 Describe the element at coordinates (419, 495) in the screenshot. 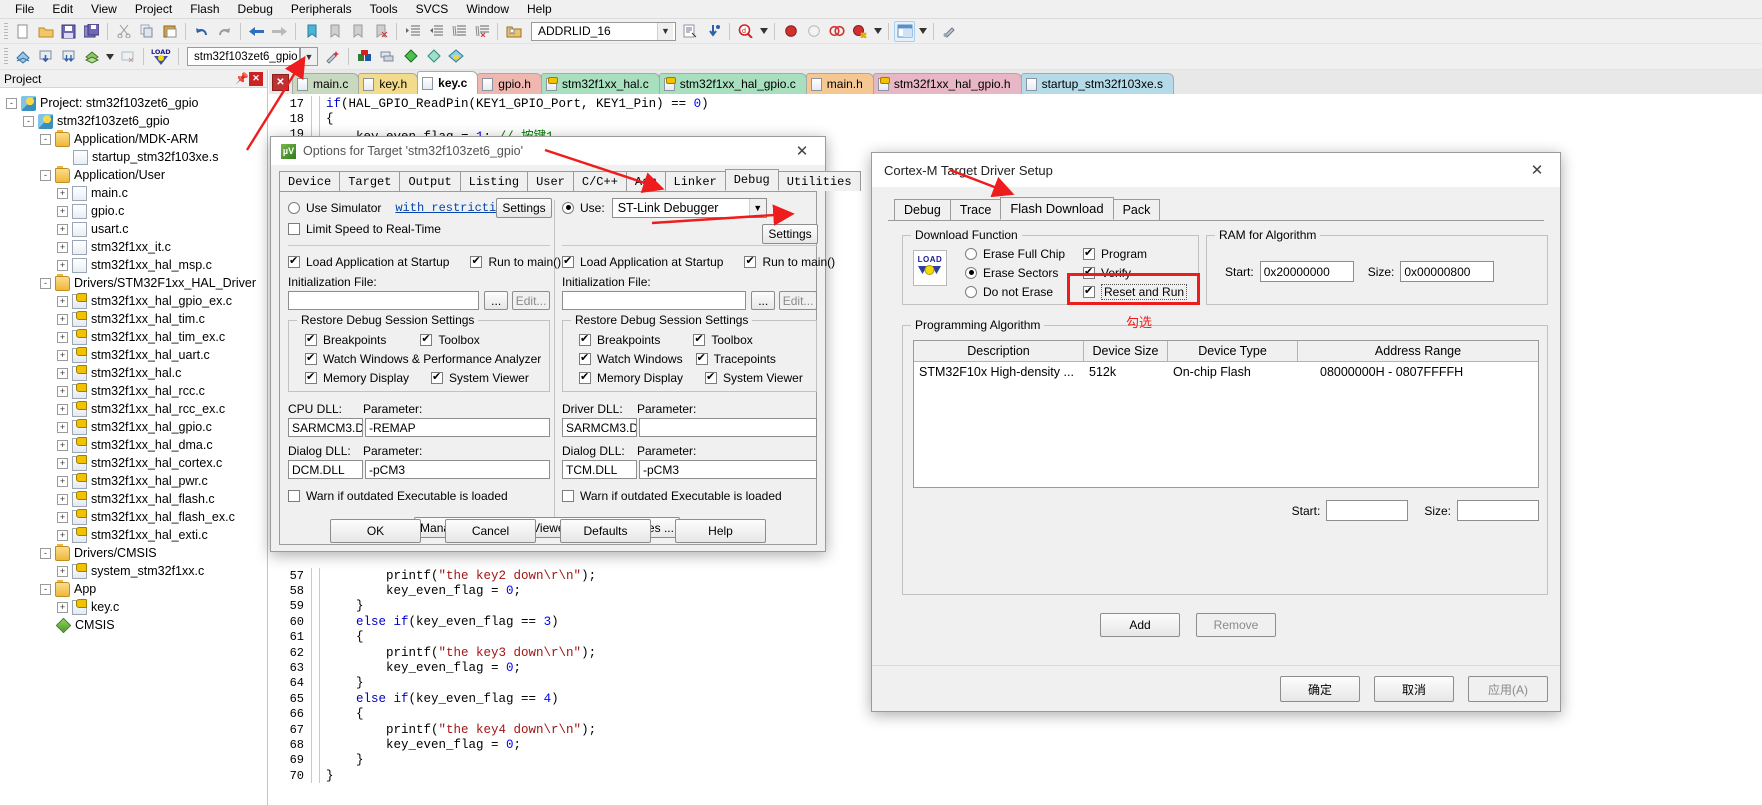

I see `warn-outdated-row-left: Warn if outdated Executable is loaded` at that location.